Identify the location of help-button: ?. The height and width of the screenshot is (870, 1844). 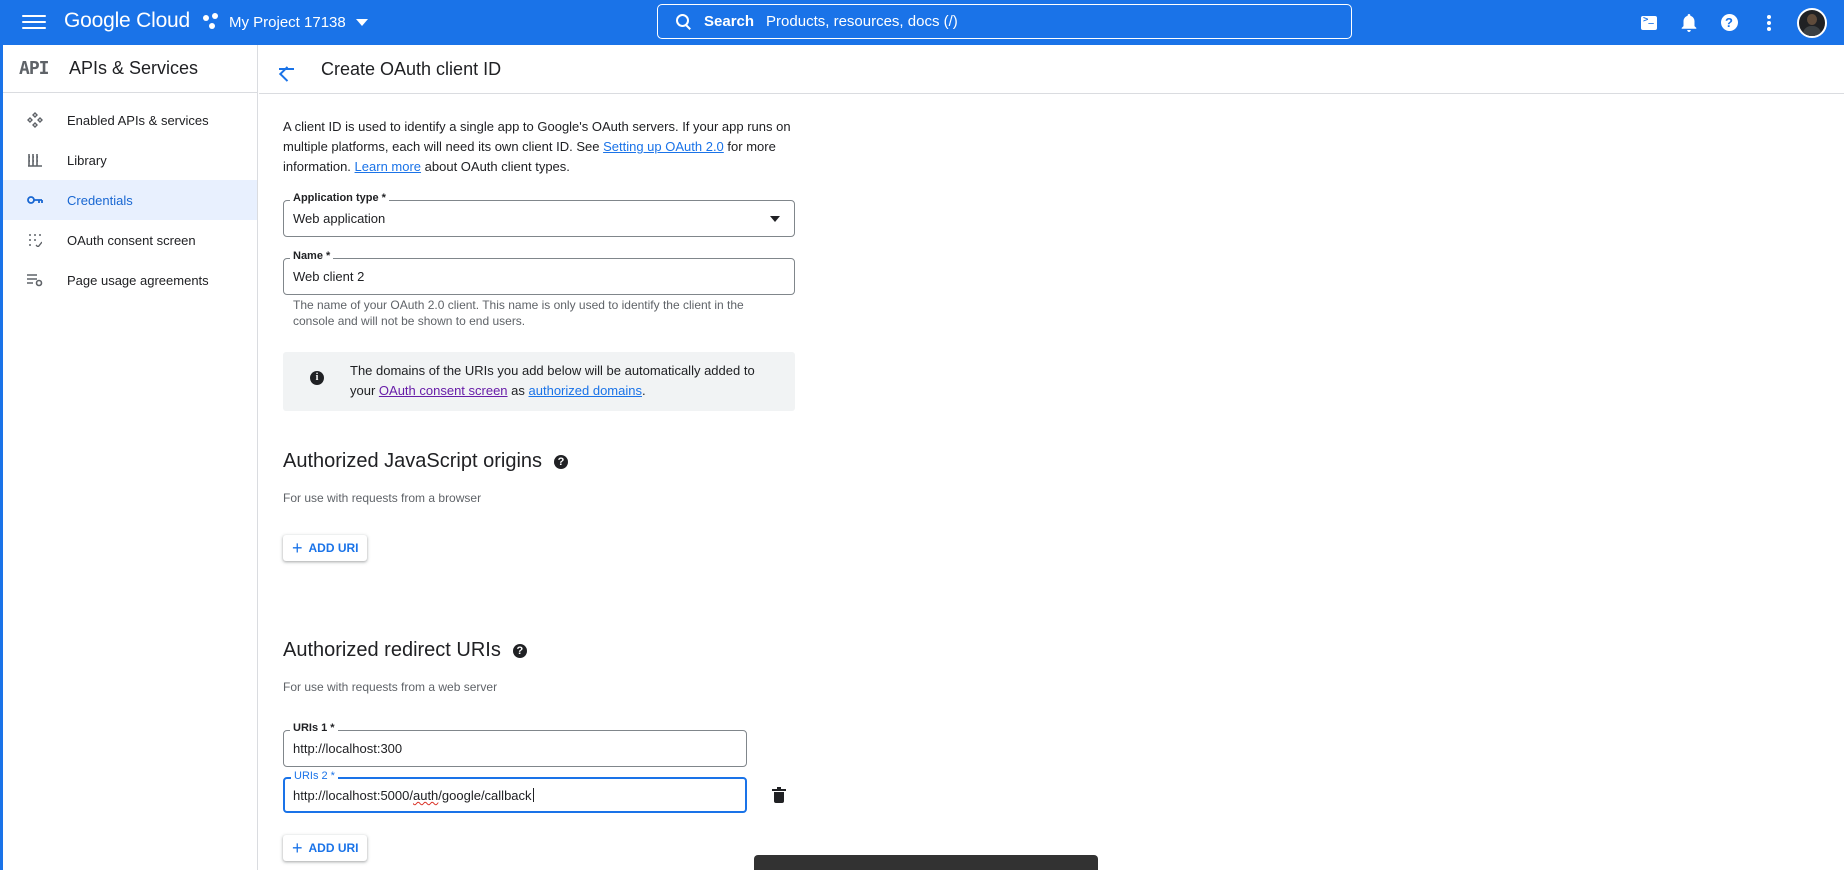
(1729, 23).